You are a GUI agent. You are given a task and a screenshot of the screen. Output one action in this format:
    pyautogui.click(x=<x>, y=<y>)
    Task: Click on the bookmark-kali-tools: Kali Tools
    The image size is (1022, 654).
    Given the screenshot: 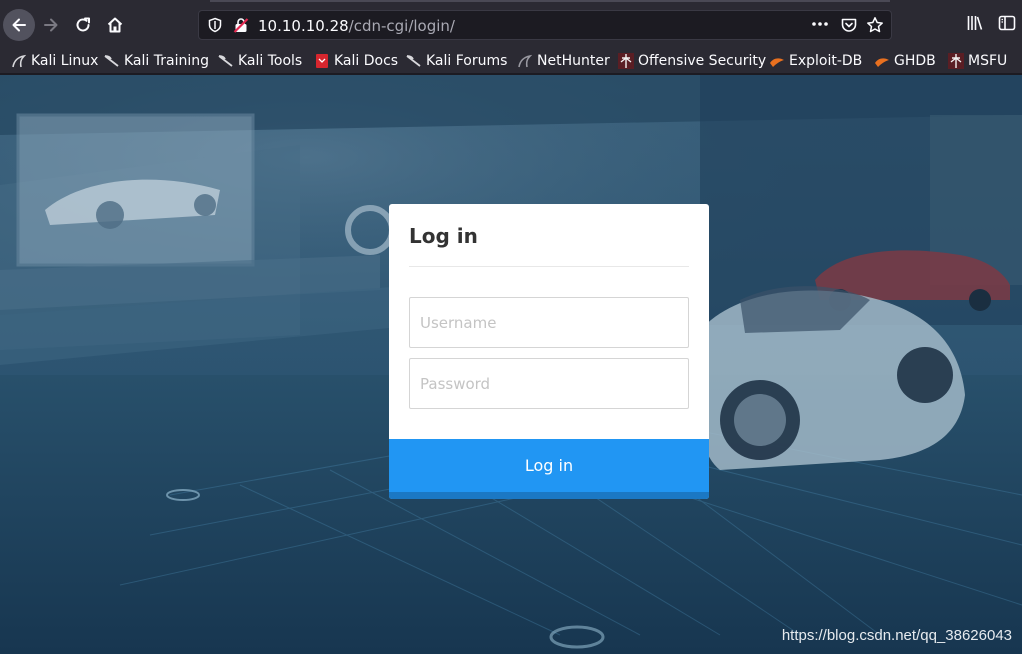 What is the action you would take?
    pyautogui.click(x=260, y=61)
    